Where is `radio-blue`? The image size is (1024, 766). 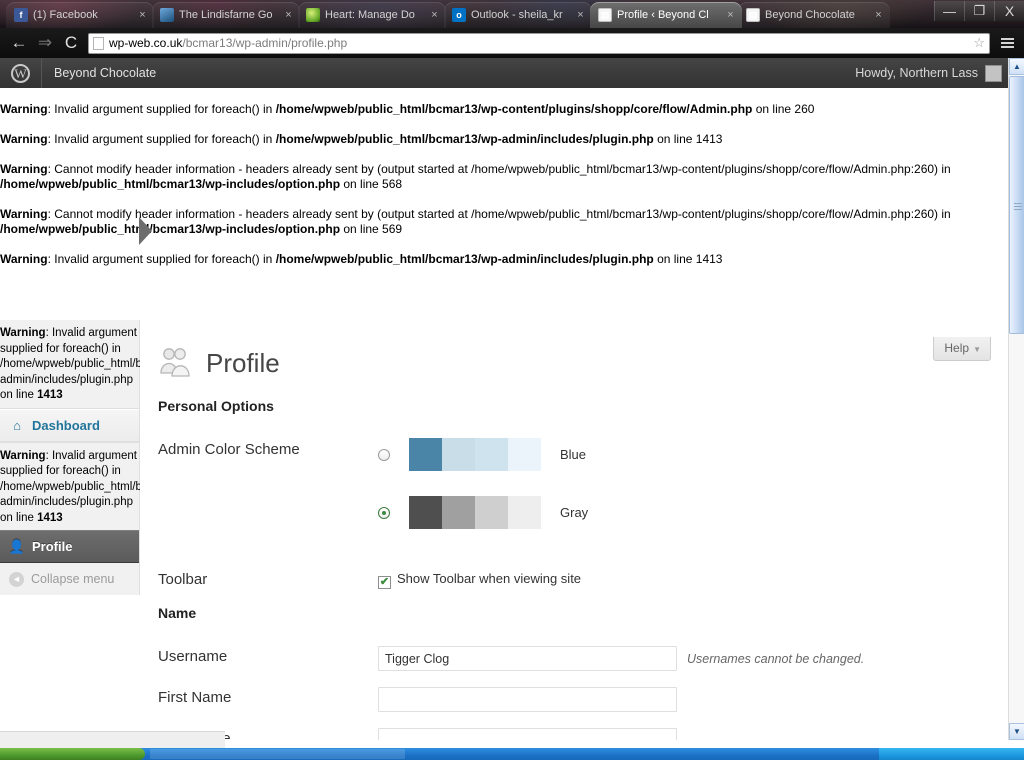
radio-blue is located at coordinates (384, 454).